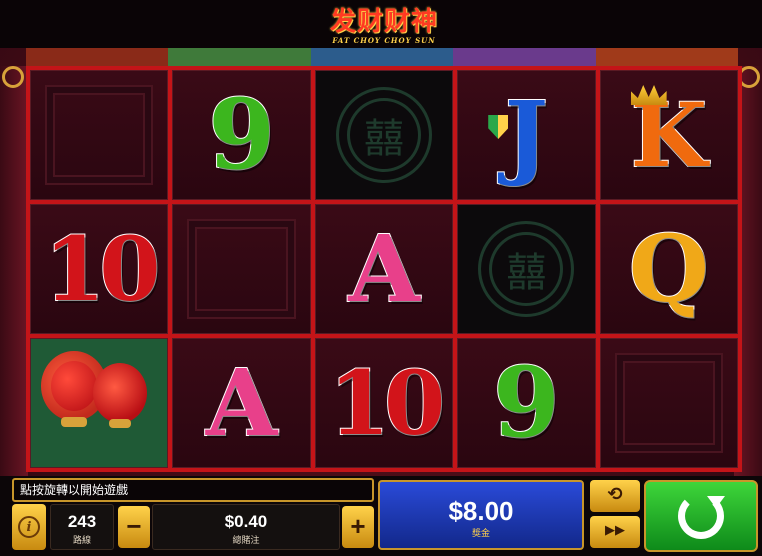  What do you see at coordinates (480, 533) in the screenshot?
I see `win-label: 獎金` at bounding box center [480, 533].